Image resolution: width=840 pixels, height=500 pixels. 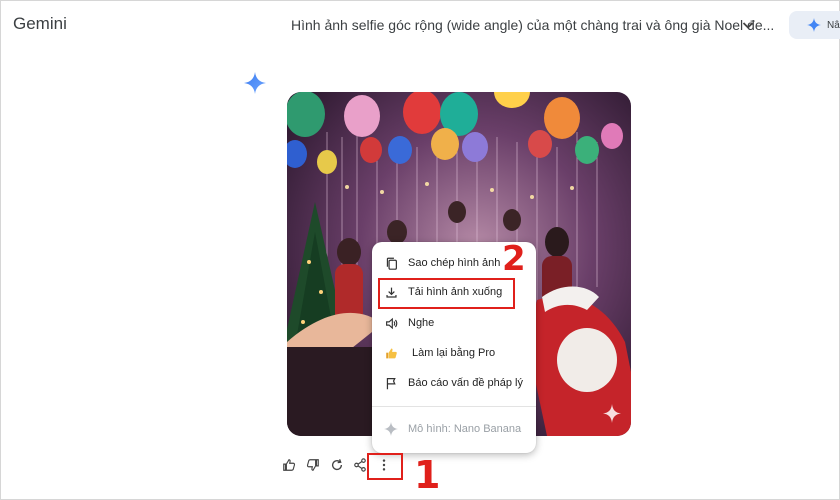 I want to click on menu-item-listen: Nghe, so click(x=454, y=323).